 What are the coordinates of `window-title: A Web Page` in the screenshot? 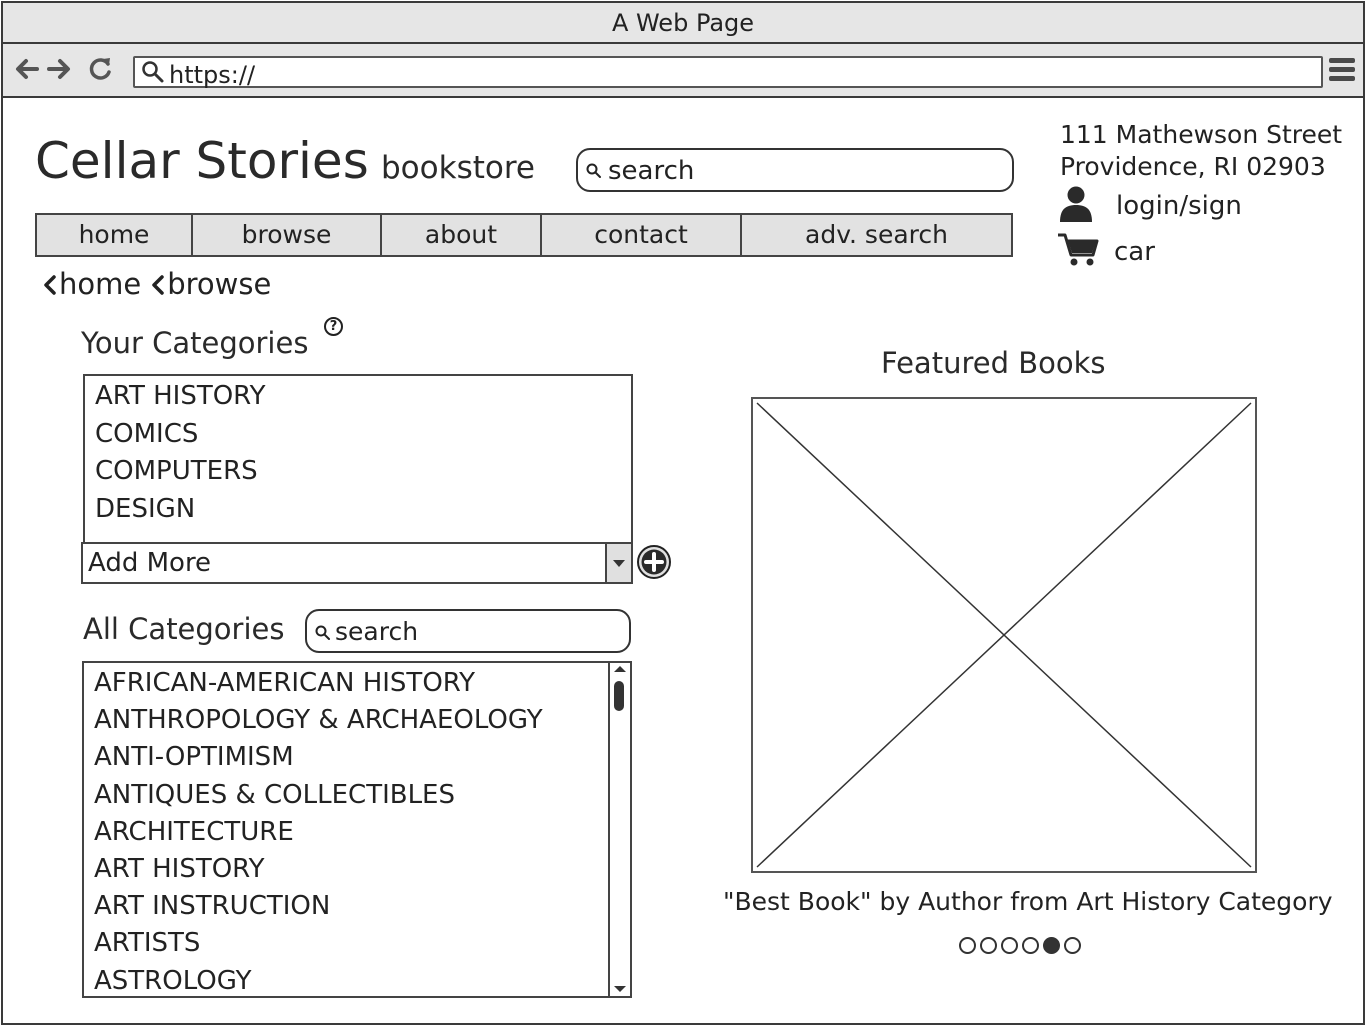 It's located at (683, 23).